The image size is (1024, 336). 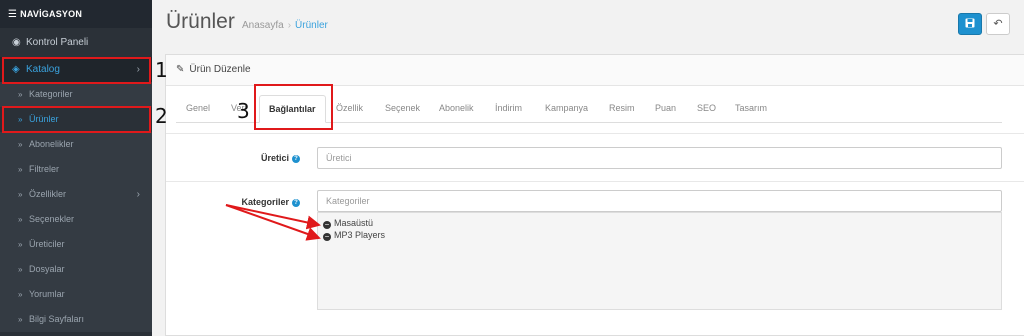 I want to click on annotation-arrows, so click(x=273, y=222).